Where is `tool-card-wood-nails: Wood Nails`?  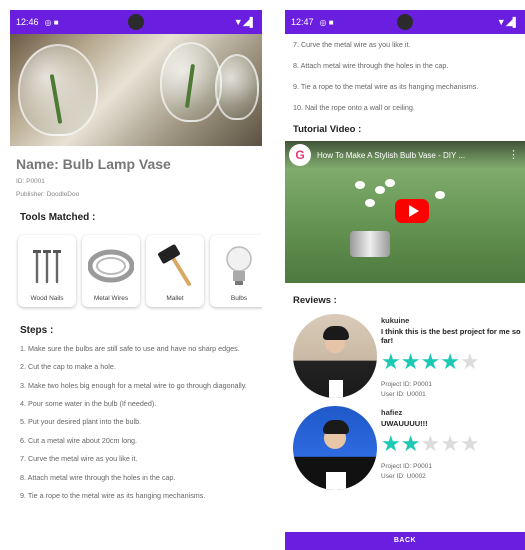 tool-card-wood-nails: Wood Nails is located at coordinates (47, 271).